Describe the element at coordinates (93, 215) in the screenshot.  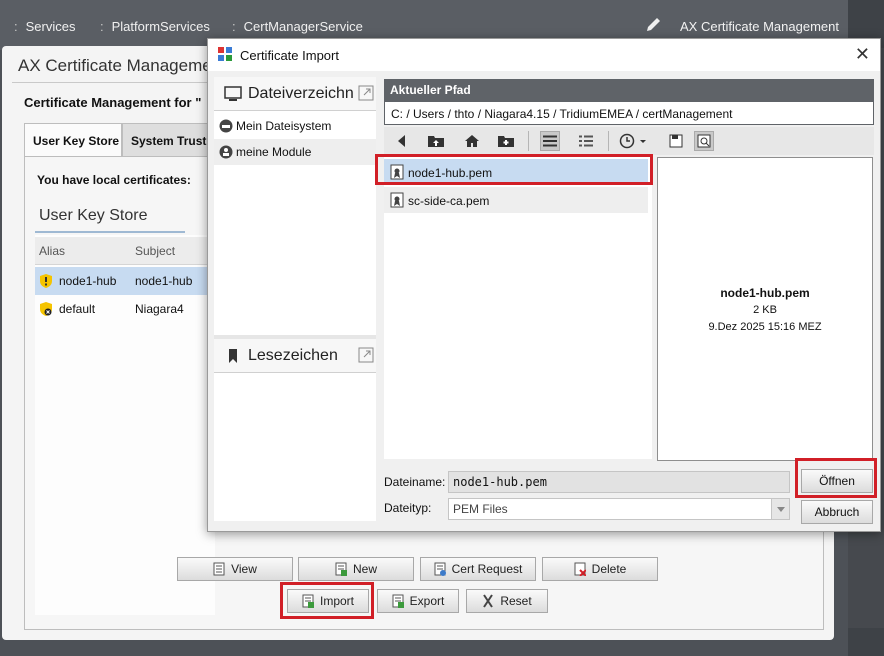
I see `section-title: User Key Store` at that location.